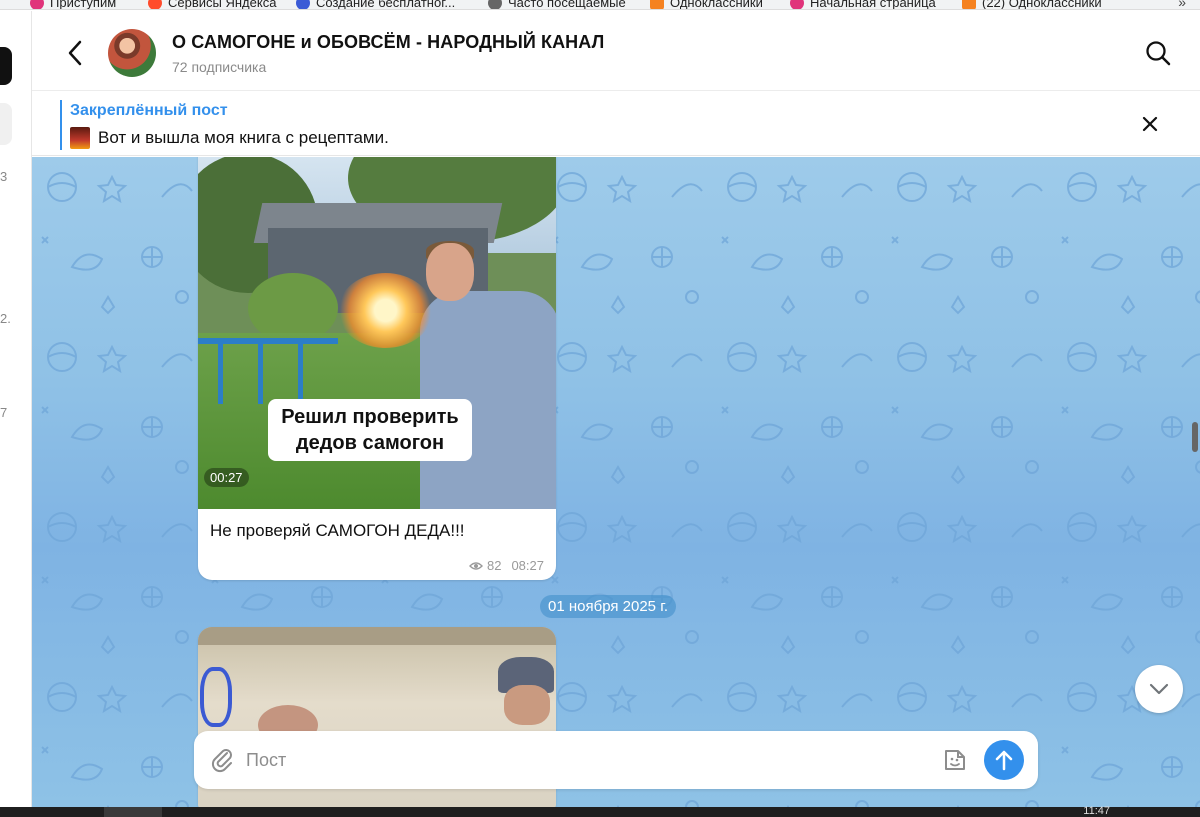 The width and height of the screenshot is (1200, 817). What do you see at coordinates (475, 565) in the screenshot?
I see `eye-icon` at bounding box center [475, 565].